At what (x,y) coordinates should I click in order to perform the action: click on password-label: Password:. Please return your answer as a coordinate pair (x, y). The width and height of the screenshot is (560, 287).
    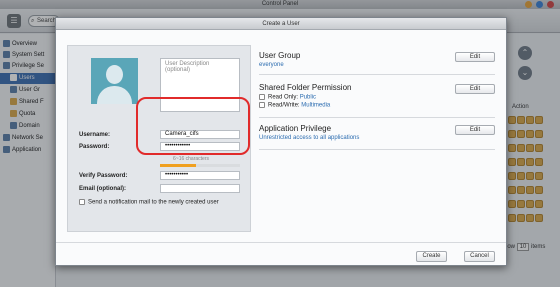
    Looking at the image, I should click on (94, 147).